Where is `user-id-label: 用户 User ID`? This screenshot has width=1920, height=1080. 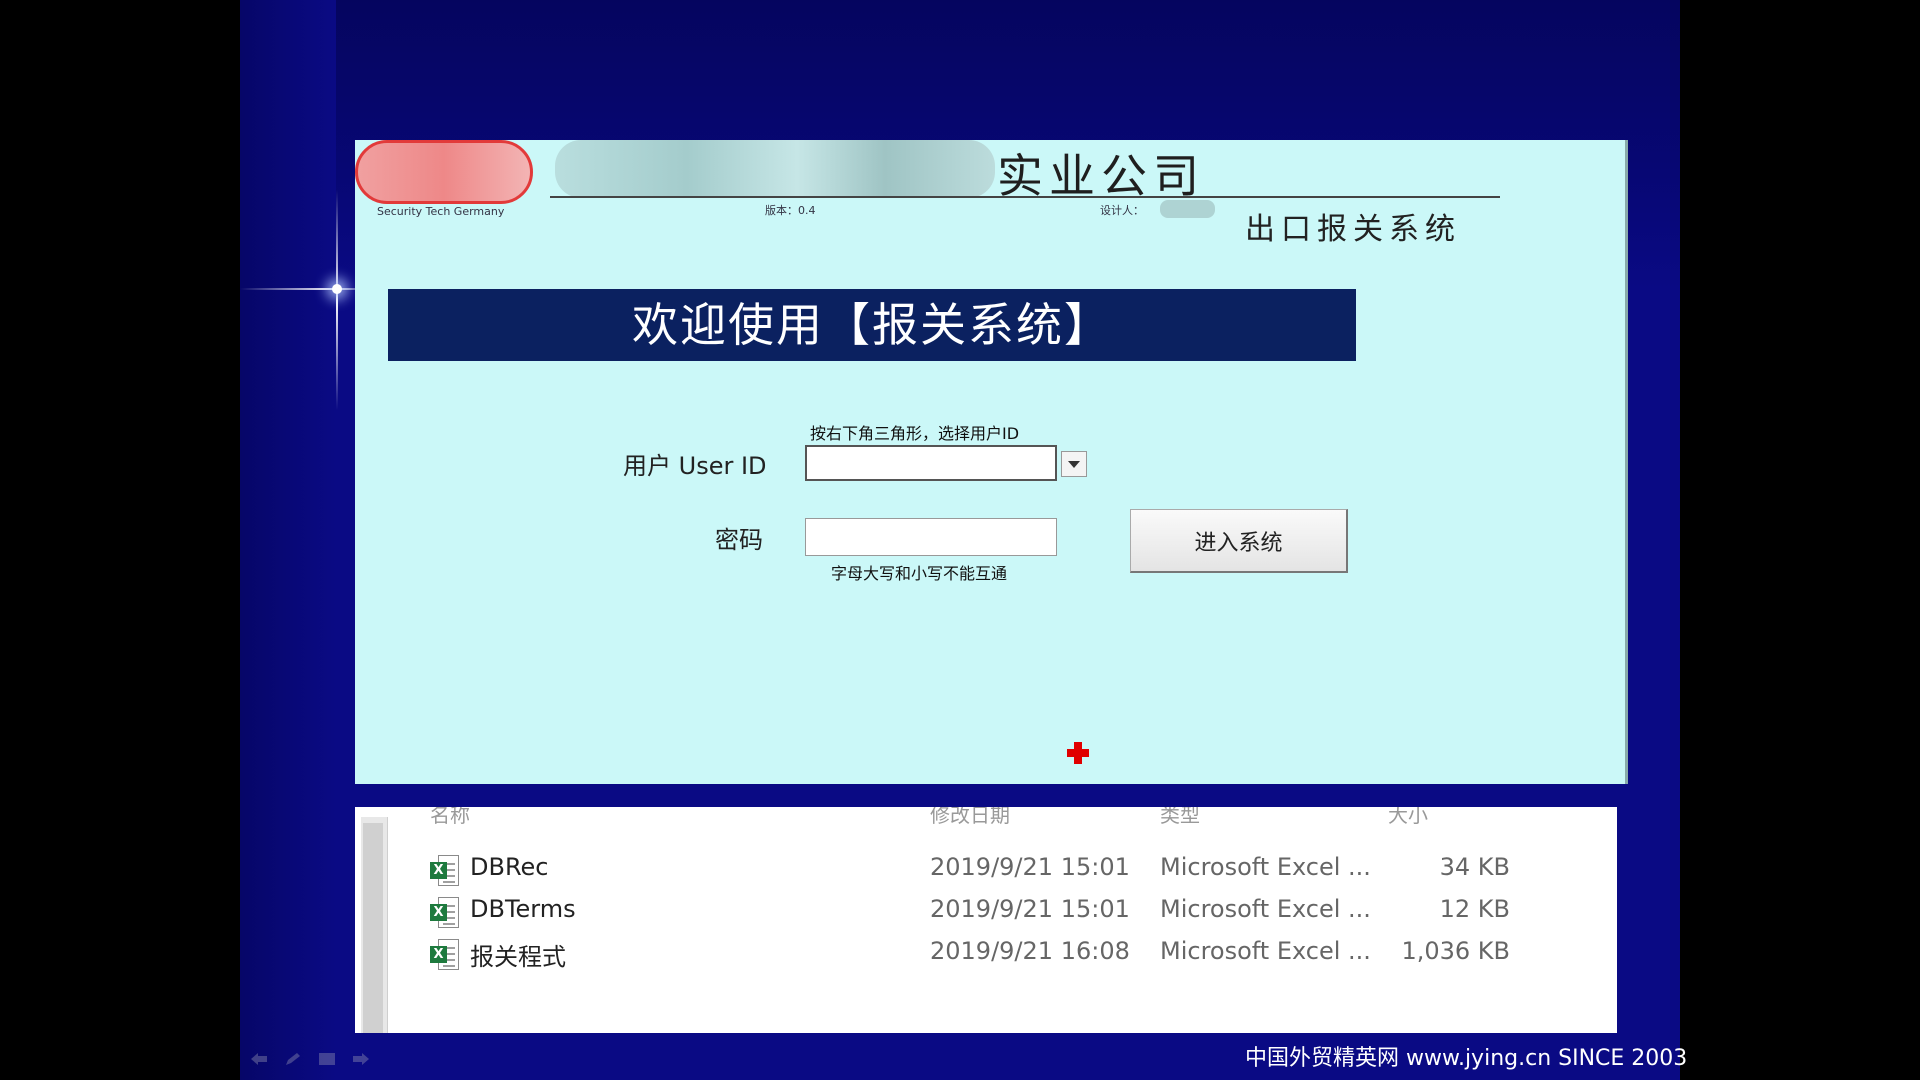 user-id-label: 用户 User ID is located at coordinates (695, 466).